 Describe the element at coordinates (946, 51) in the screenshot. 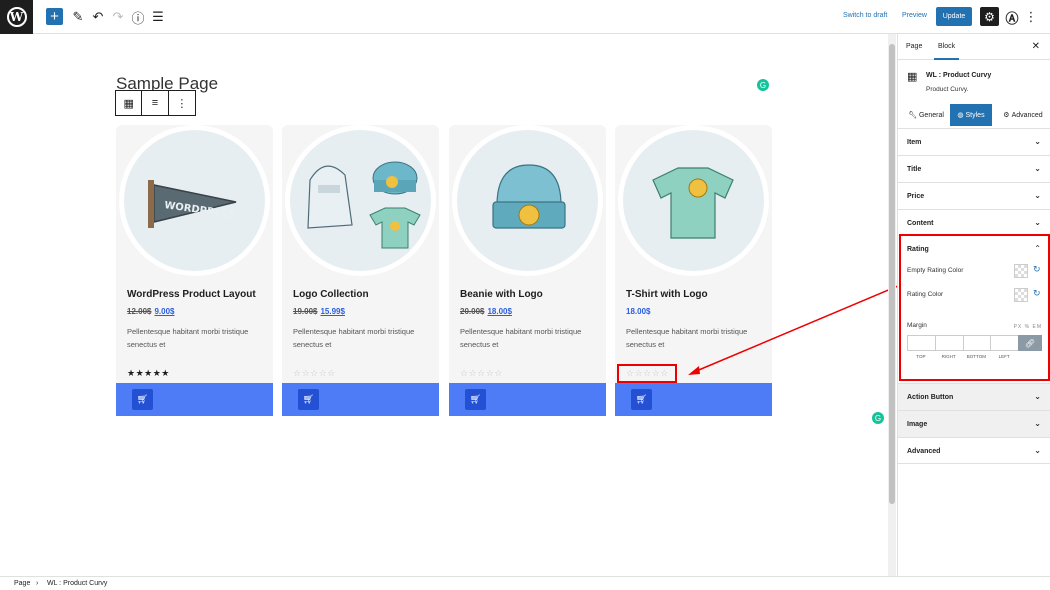

I see `tab-block: Block` at that location.